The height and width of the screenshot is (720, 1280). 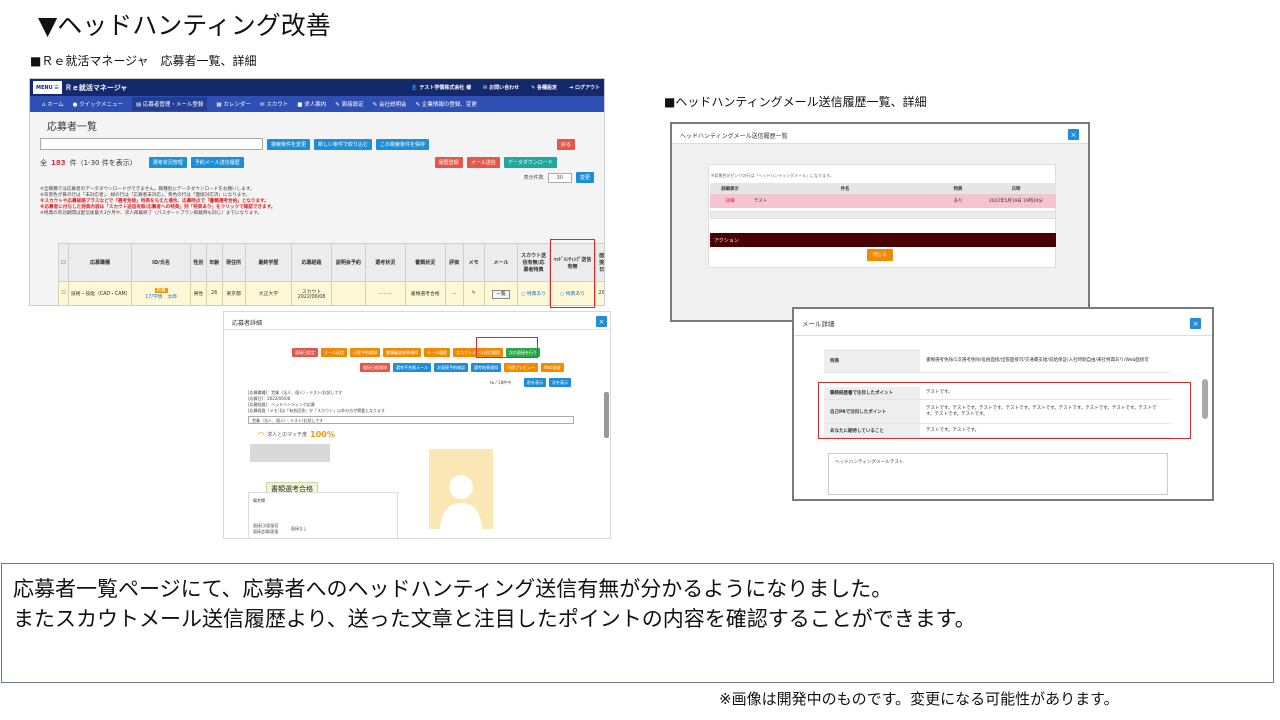 What do you see at coordinates (349, 104) in the screenshot?
I see `nav-interview: ✎ 面接設定` at bounding box center [349, 104].